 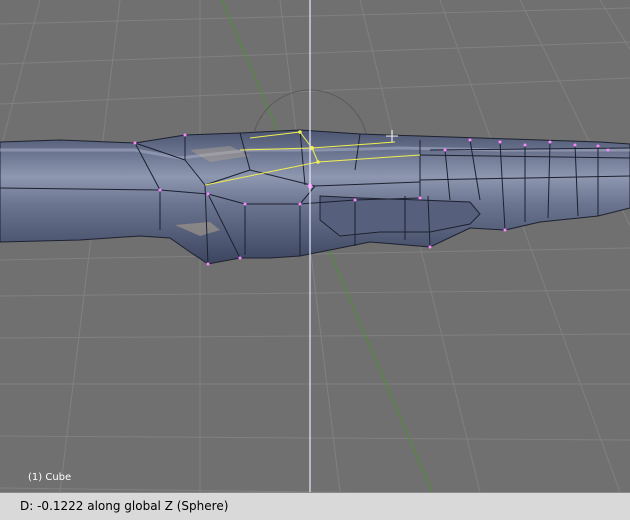 I want to click on object-label: (1) Cube, so click(x=50, y=477).